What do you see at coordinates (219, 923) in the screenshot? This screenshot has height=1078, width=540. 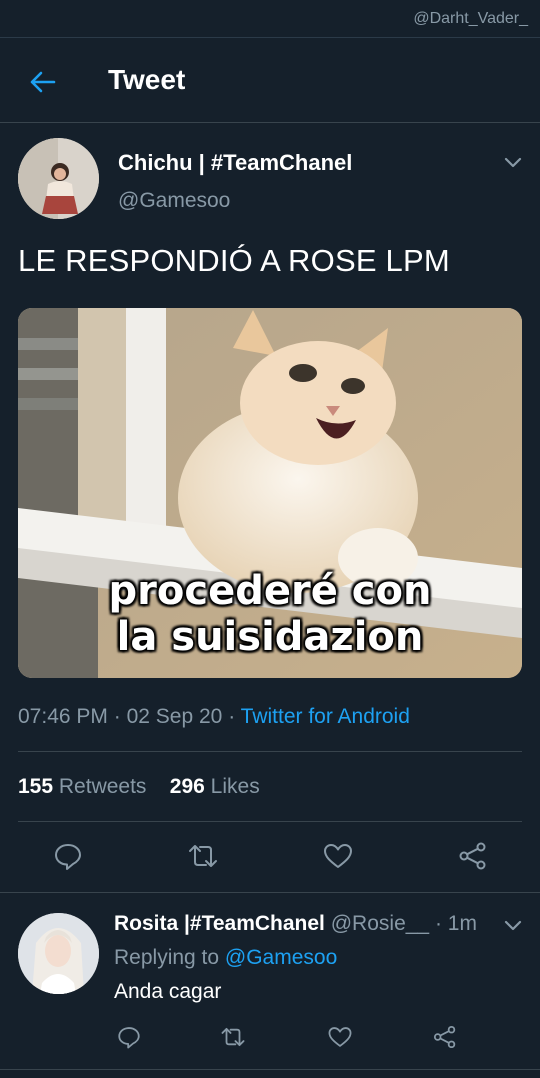 I see `reply-author-name: Rosita |#TeamChanel` at bounding box center [219, 923].